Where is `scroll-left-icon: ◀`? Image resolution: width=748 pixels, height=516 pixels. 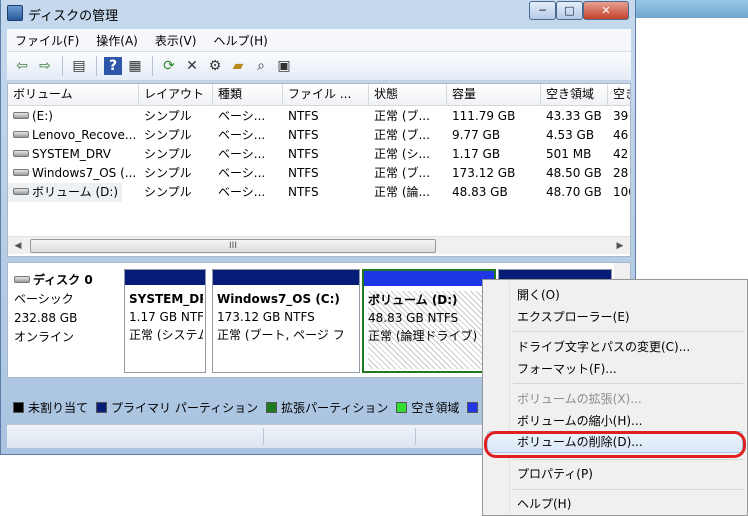 scroll-left-icon: ◀ is located at coordinates (18, 246).